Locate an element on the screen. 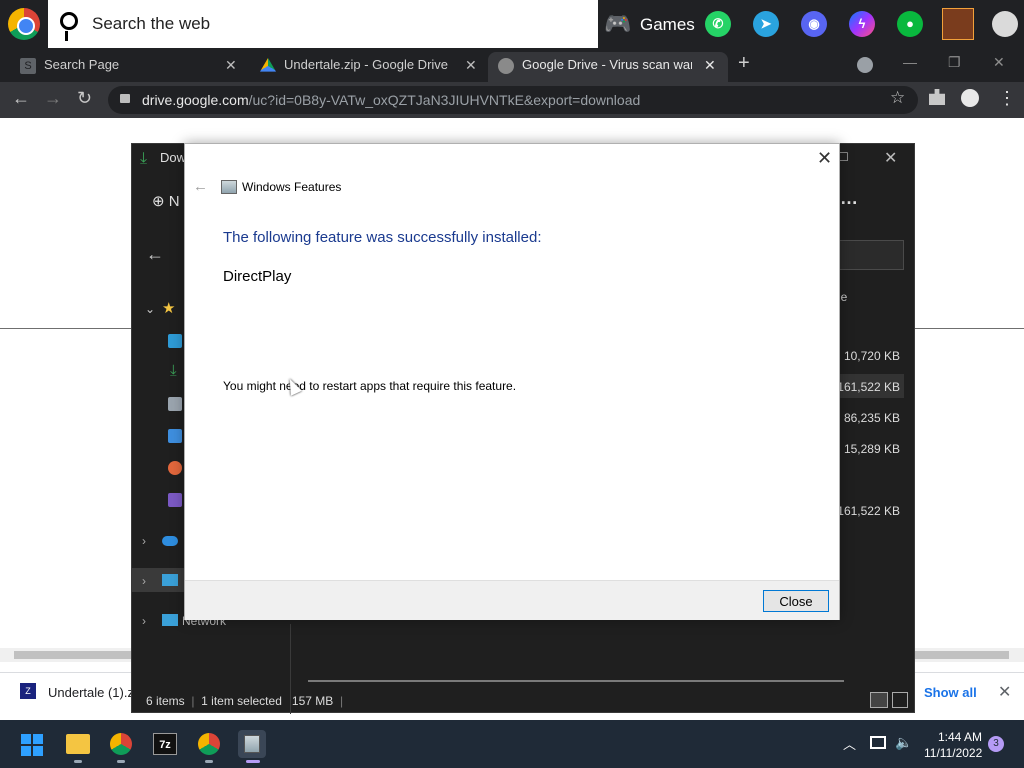  tab-search-page: S Search Page ✕ is located at coordinates (132, 67).